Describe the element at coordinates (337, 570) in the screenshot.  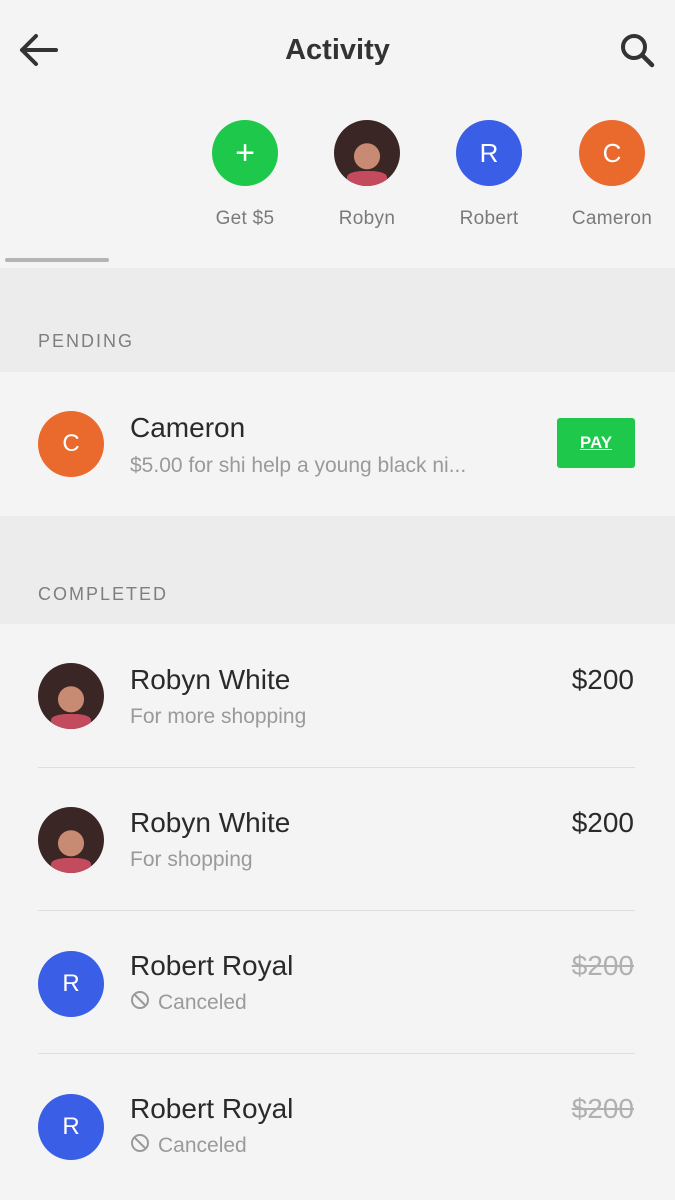
I see `completed-section-header: COMPLETED` at that location.